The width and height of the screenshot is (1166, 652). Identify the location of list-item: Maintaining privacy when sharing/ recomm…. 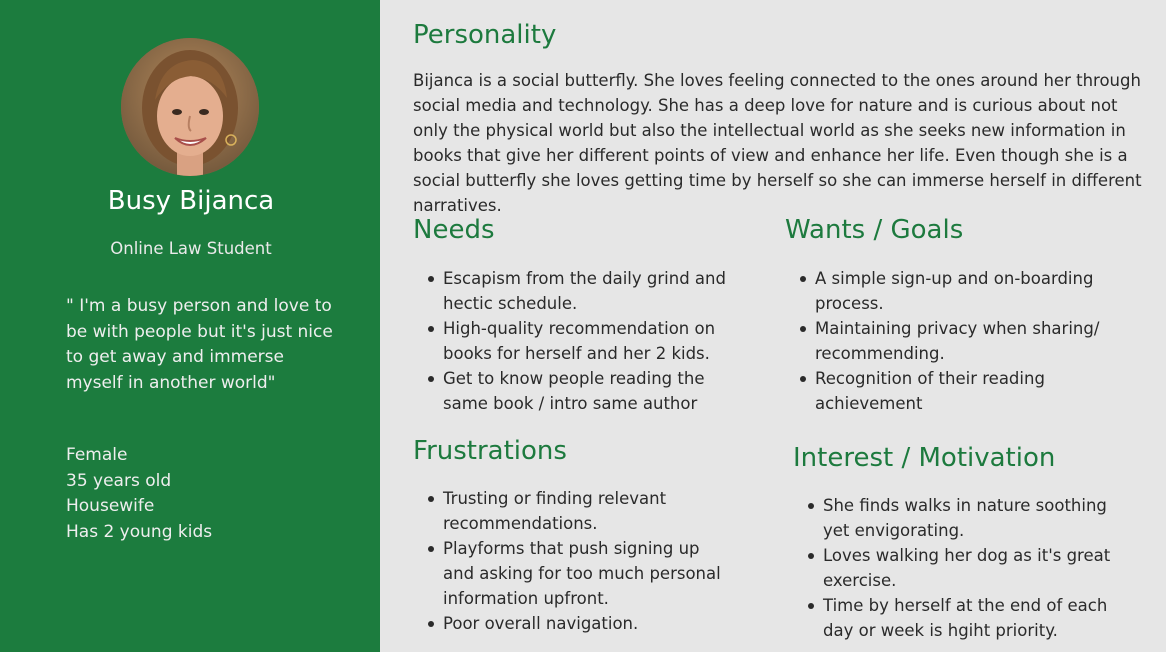
(945, 341).